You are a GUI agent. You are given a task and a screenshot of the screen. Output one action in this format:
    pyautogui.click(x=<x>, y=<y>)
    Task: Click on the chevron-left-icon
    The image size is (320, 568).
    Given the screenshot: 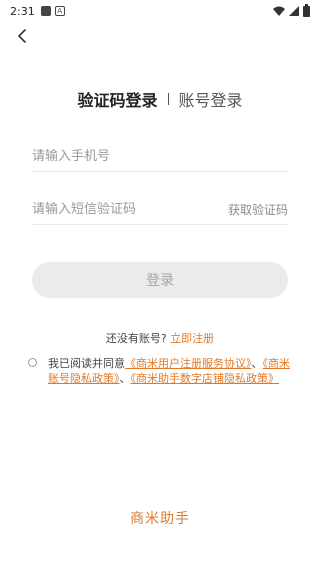 What is the action you would take?
    pyautogui.click(x=22, y=36)
    